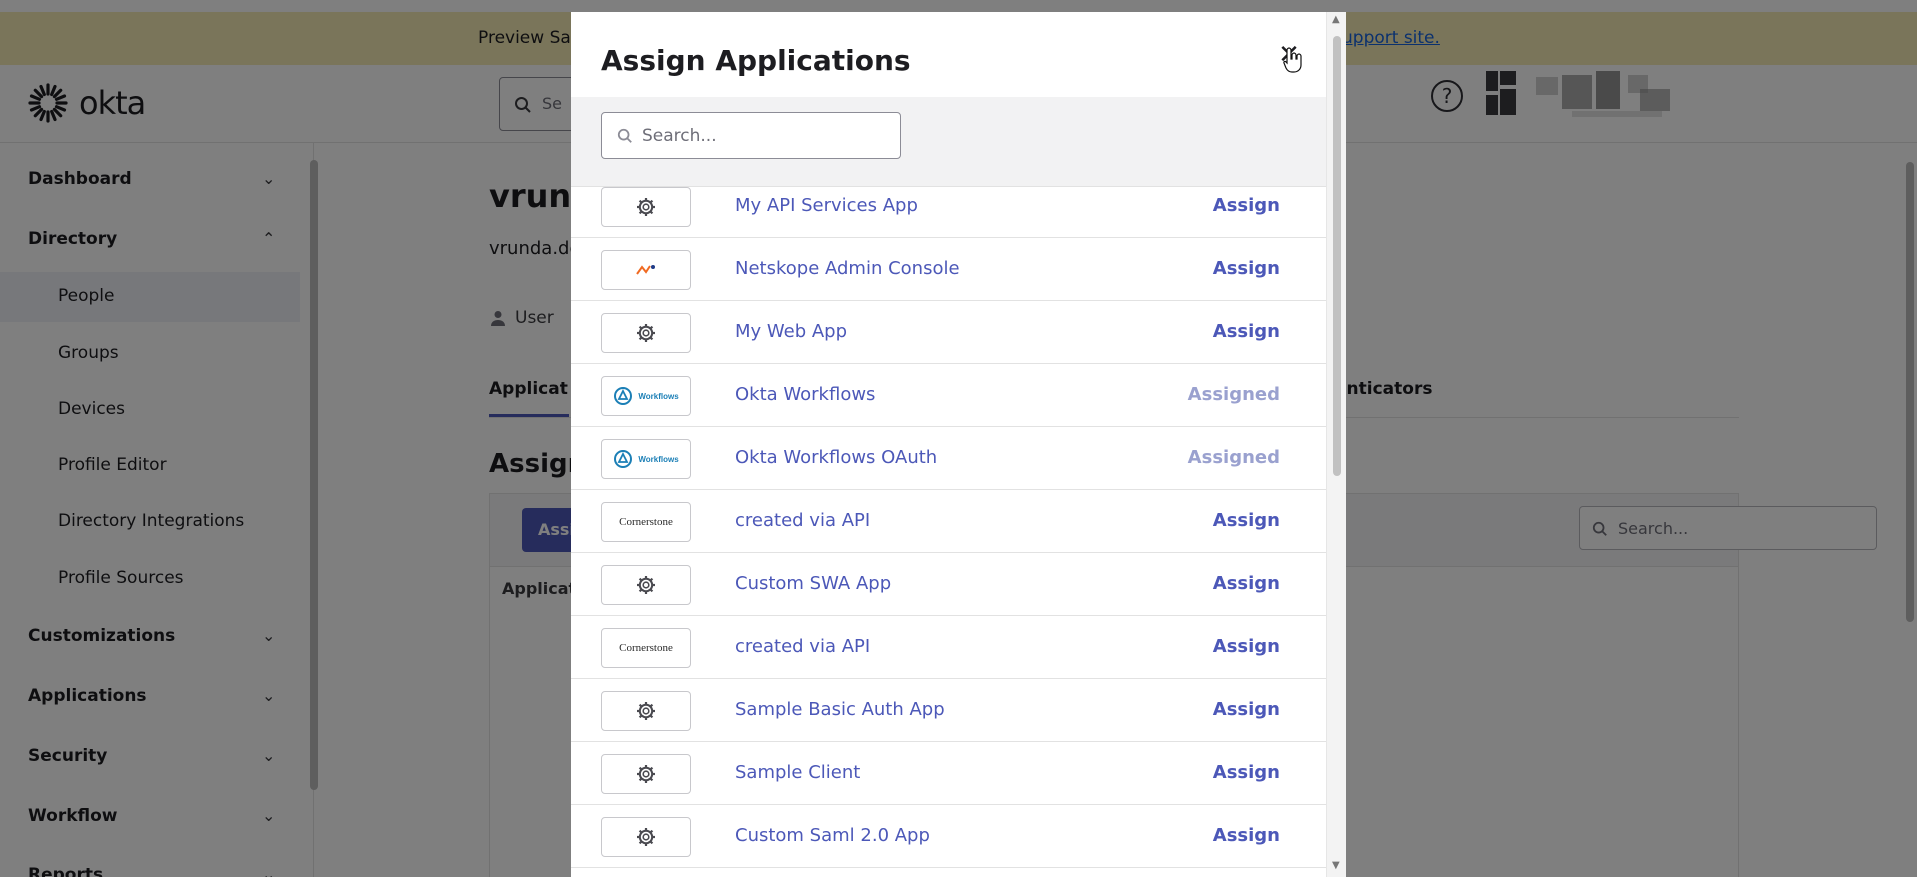  What do you see at coordinates (948, 458) in the screenshot?
I see `app-row: Workflows Okta Workflows OAuth Assigned` at bounding box center [948, 458].